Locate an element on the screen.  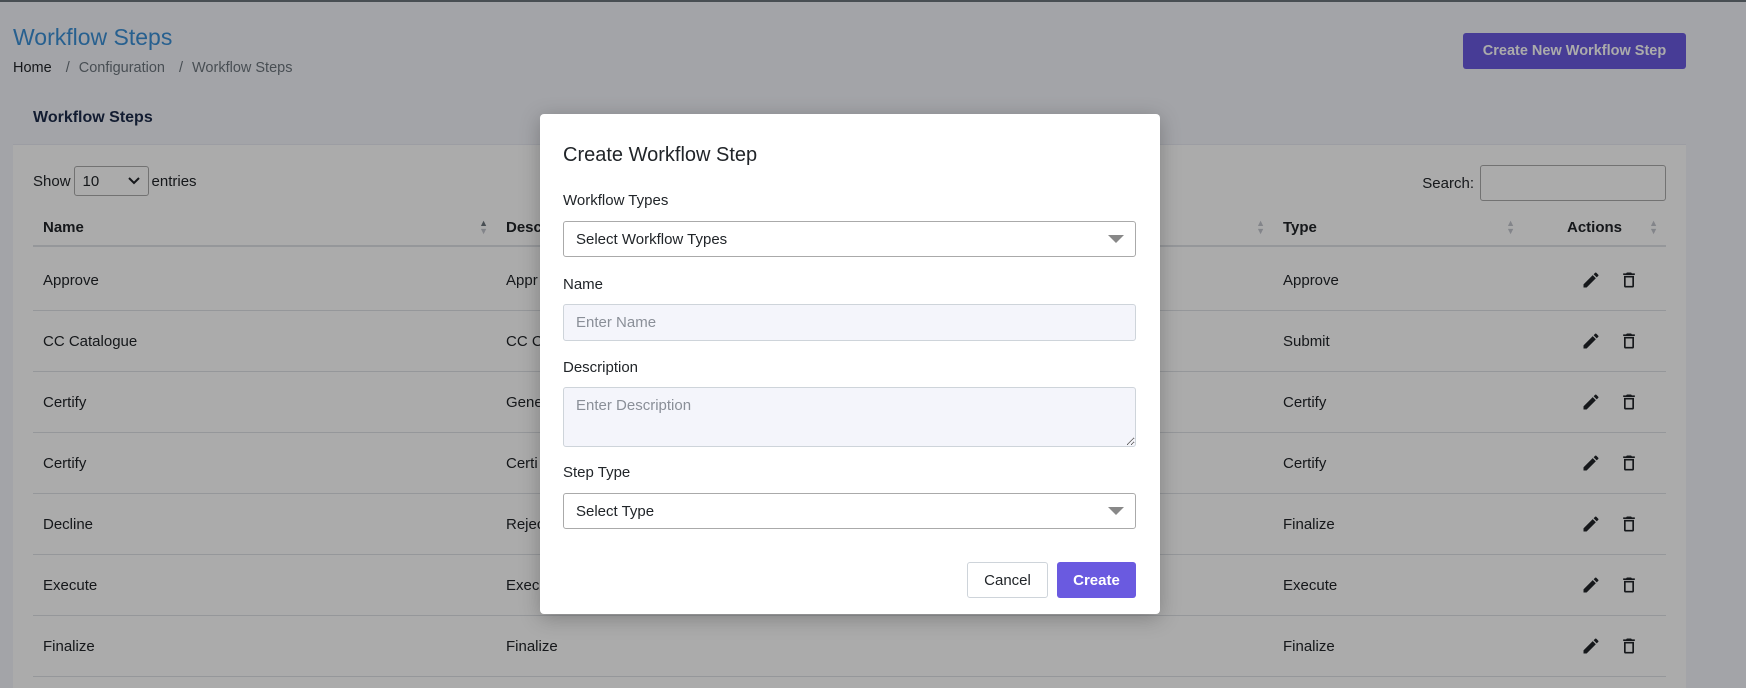
step-type-value: Select Type is located at coordinates (615, 511).